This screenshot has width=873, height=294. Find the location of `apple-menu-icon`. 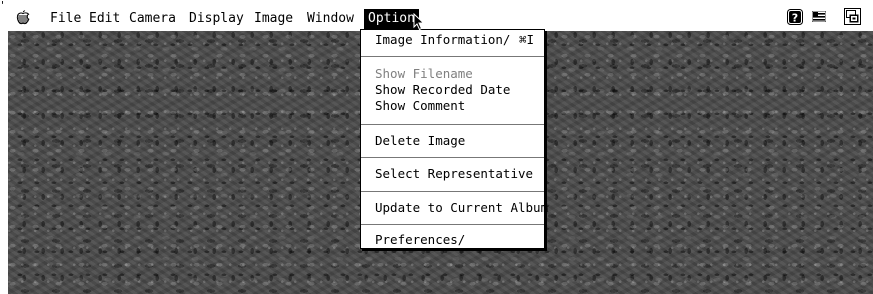

apple-menu-icon is located at coordinates (23, 17).